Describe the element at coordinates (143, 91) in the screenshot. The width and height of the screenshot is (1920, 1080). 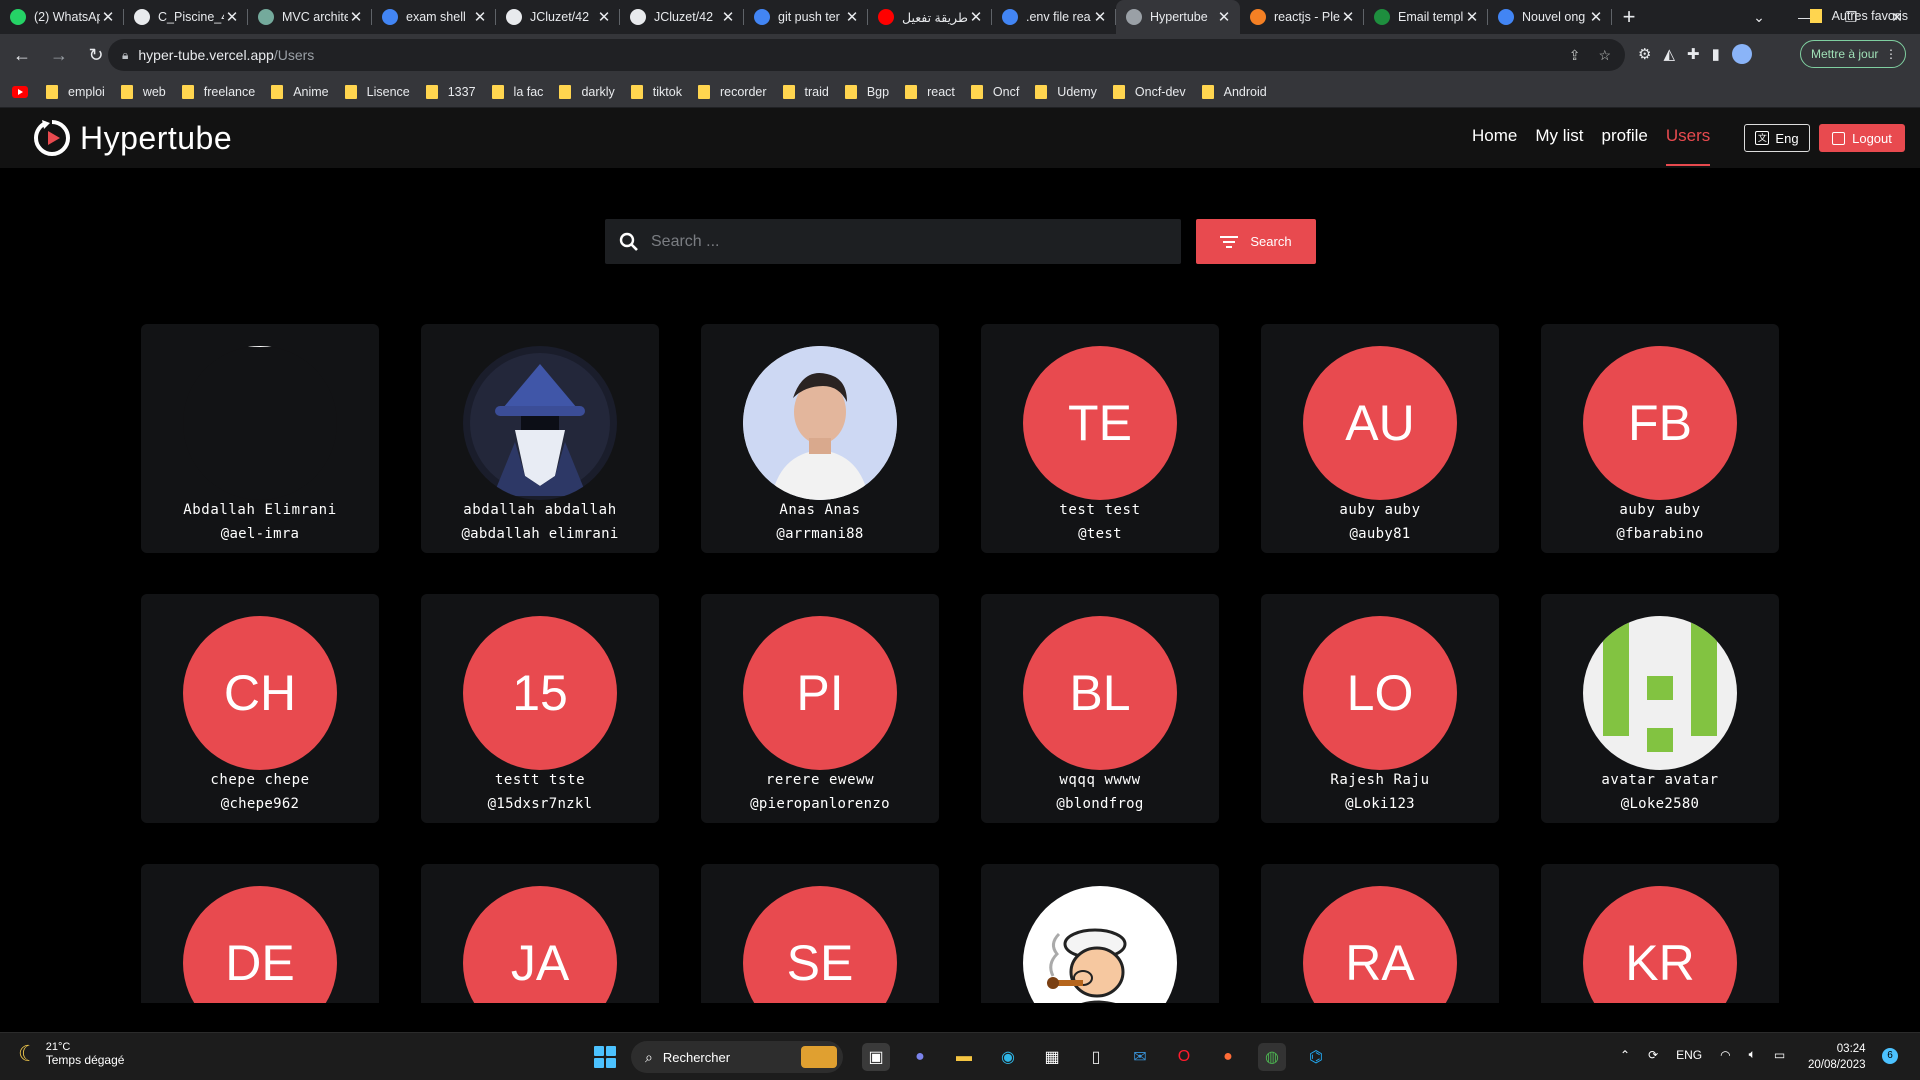
I see `bookmark-folder: web` at that location.